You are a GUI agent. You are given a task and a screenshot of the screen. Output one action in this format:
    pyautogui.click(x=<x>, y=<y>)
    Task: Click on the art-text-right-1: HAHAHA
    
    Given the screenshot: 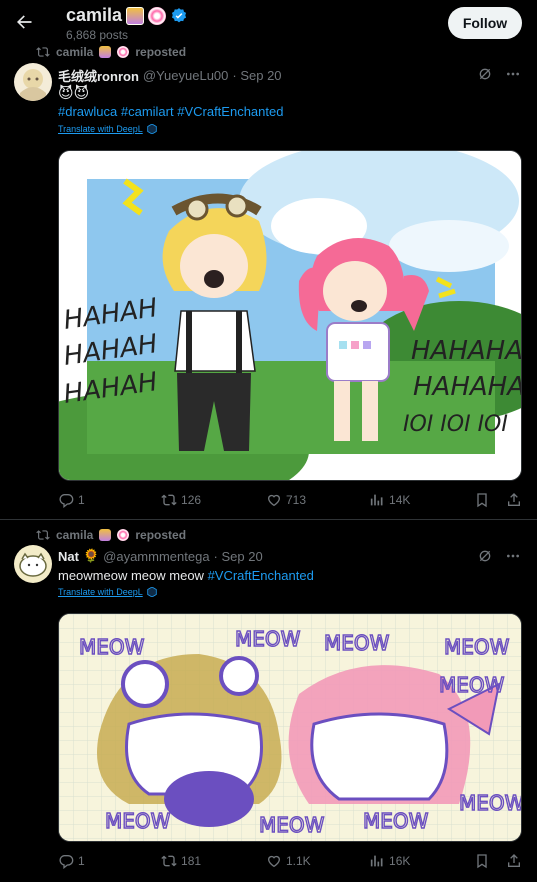 What is the action you would take?
    pyautogui.click(x=466, y=351)
    